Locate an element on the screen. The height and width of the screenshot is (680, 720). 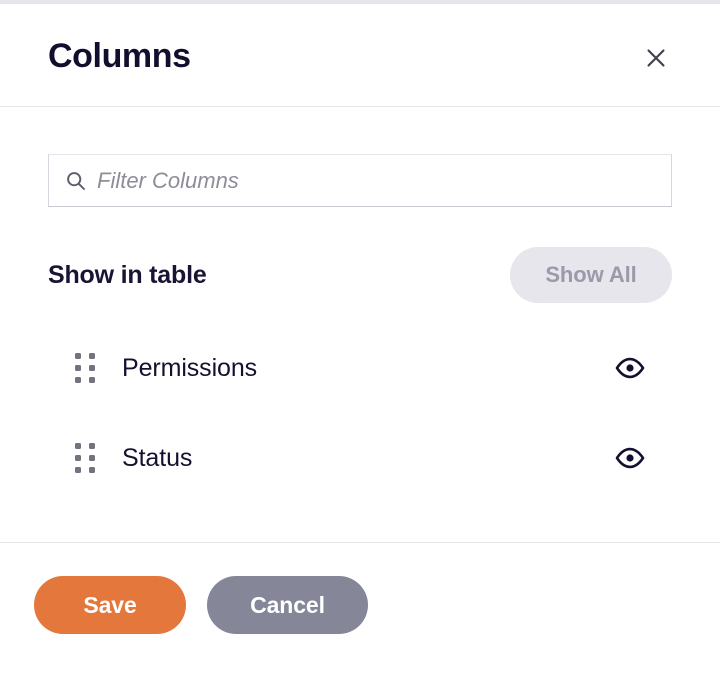
page-title: Columns is located at coordinates (119, 56).